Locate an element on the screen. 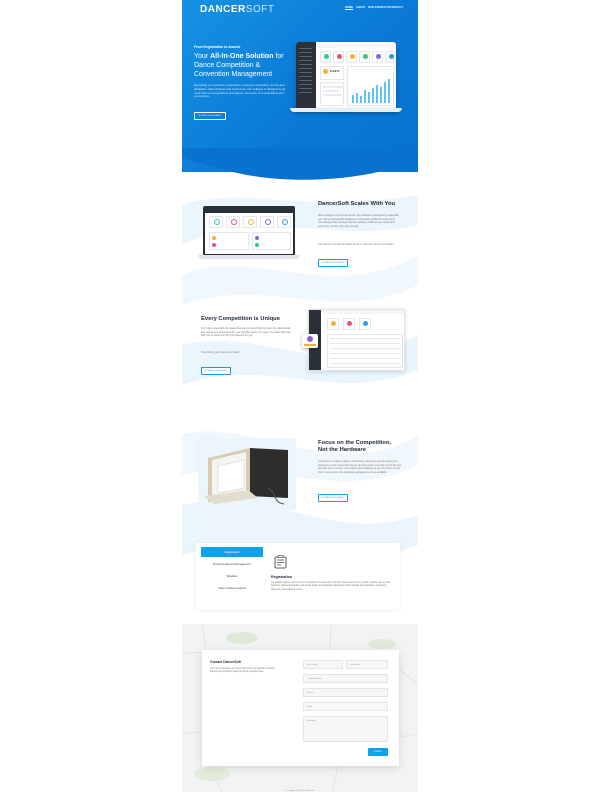 Image resolution: width=600 pixels, height=800 pixels. tab-video-critique-capture: Video Critique Capture is located at coordinates (232, 588).